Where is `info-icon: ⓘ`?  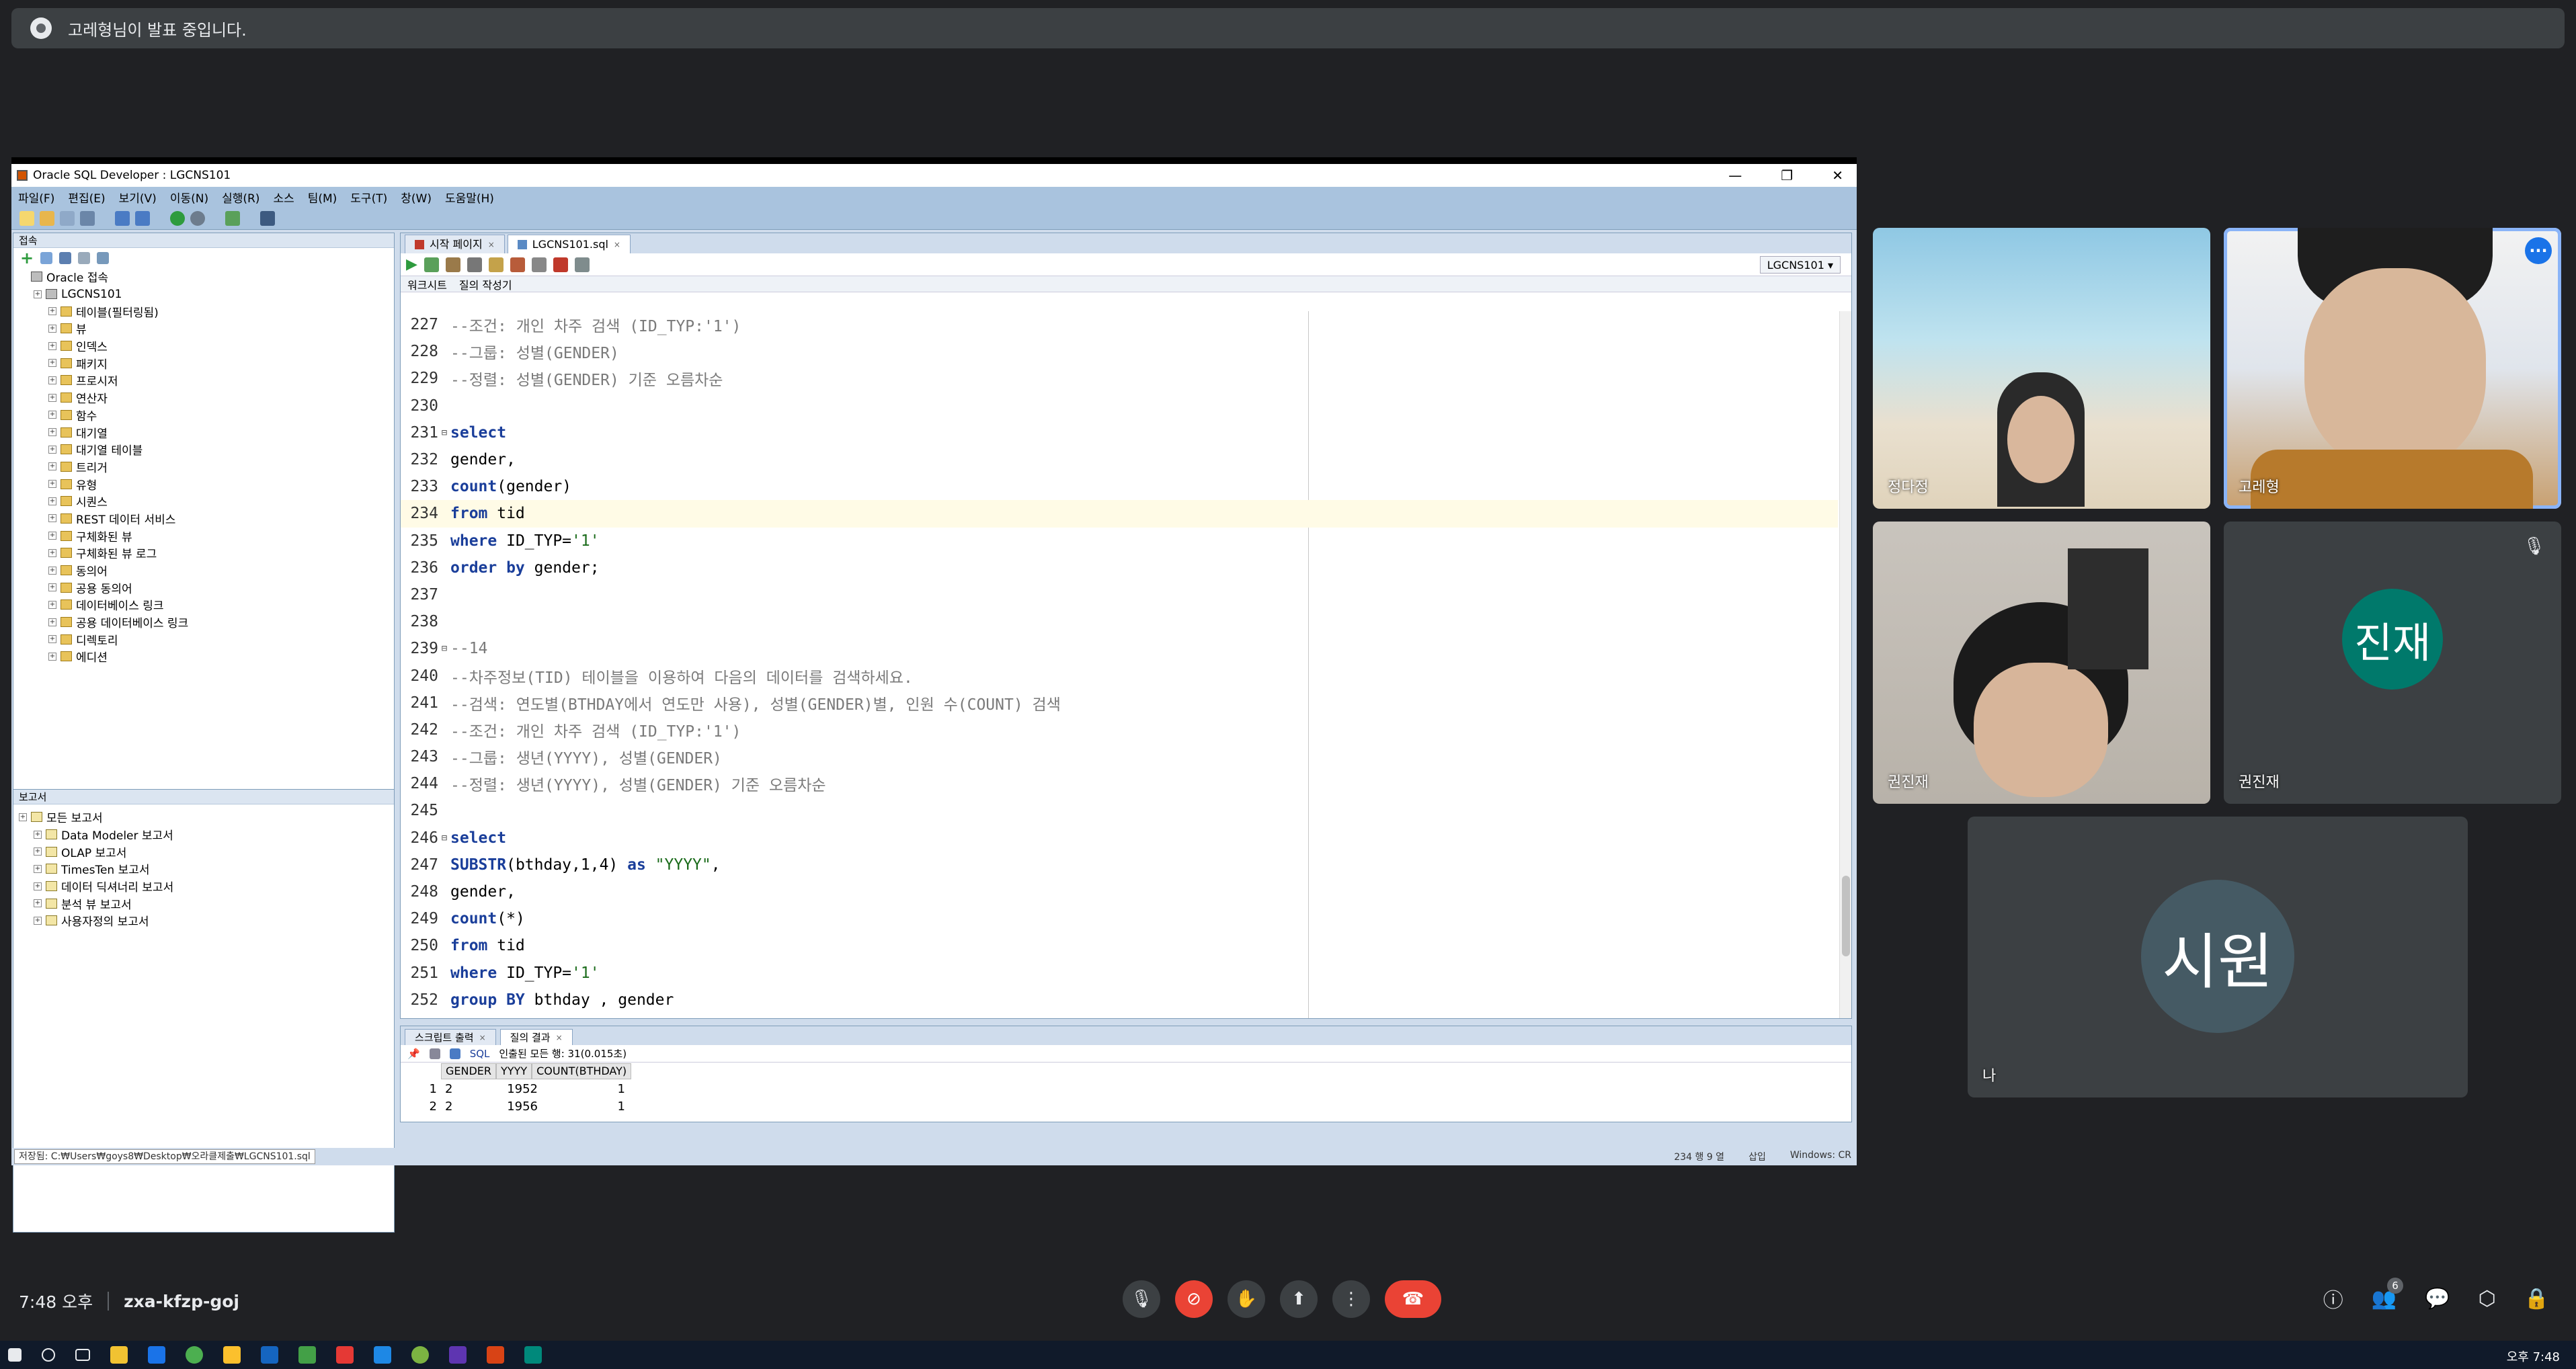 info-icon: ⓘ is located at coordinates (2333, 1299).